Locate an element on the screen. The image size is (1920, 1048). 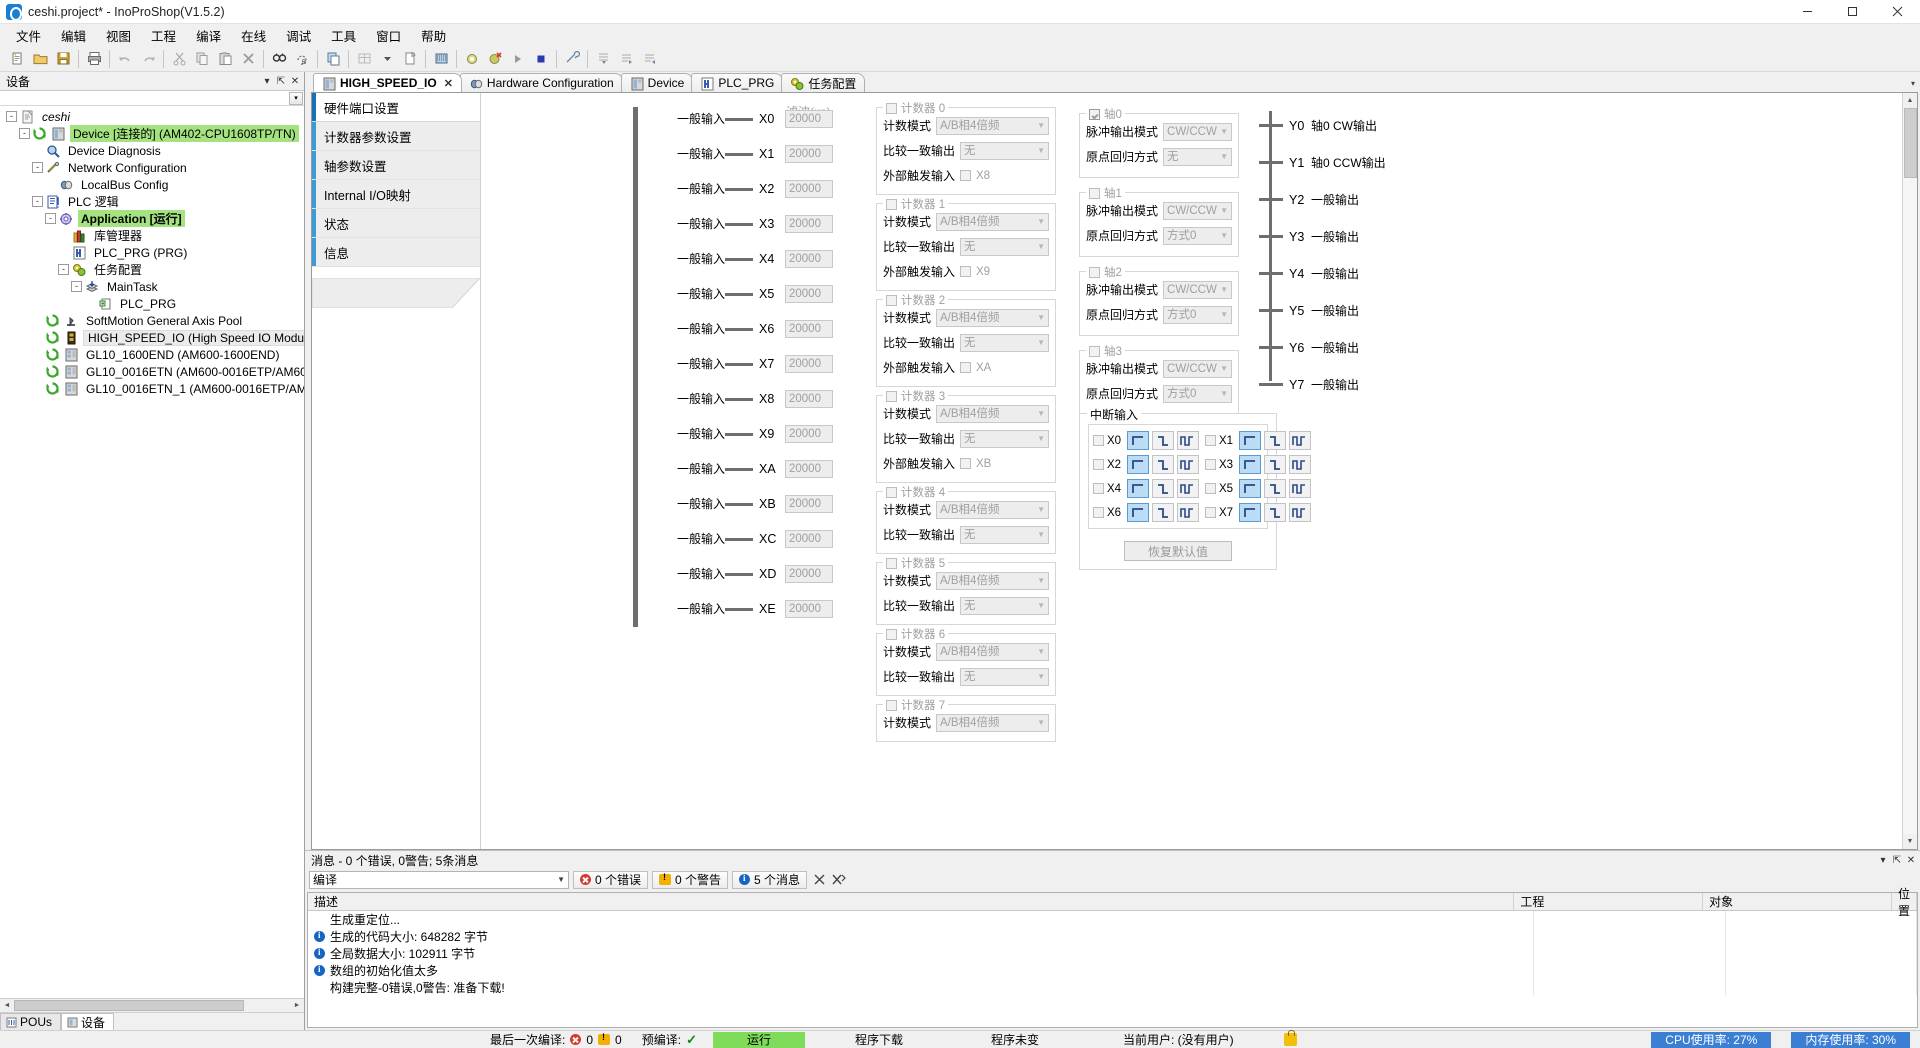
tree-item: PLC_PRG is located at coordinates (152, 303).